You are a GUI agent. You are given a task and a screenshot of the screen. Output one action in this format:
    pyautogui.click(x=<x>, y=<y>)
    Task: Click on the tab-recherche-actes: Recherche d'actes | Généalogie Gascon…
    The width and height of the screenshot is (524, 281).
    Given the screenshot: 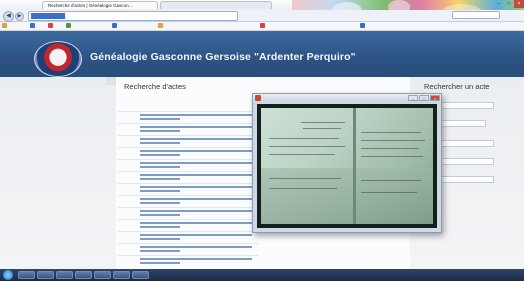 What is the action you would take?
    pyautogui.click(x=100, y=5)
    